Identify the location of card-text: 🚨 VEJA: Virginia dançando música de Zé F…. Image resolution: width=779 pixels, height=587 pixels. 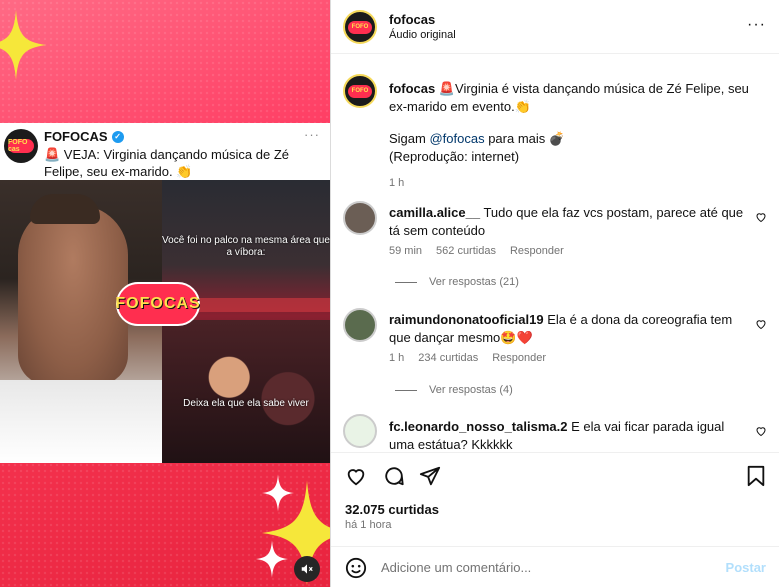
(167, 163).